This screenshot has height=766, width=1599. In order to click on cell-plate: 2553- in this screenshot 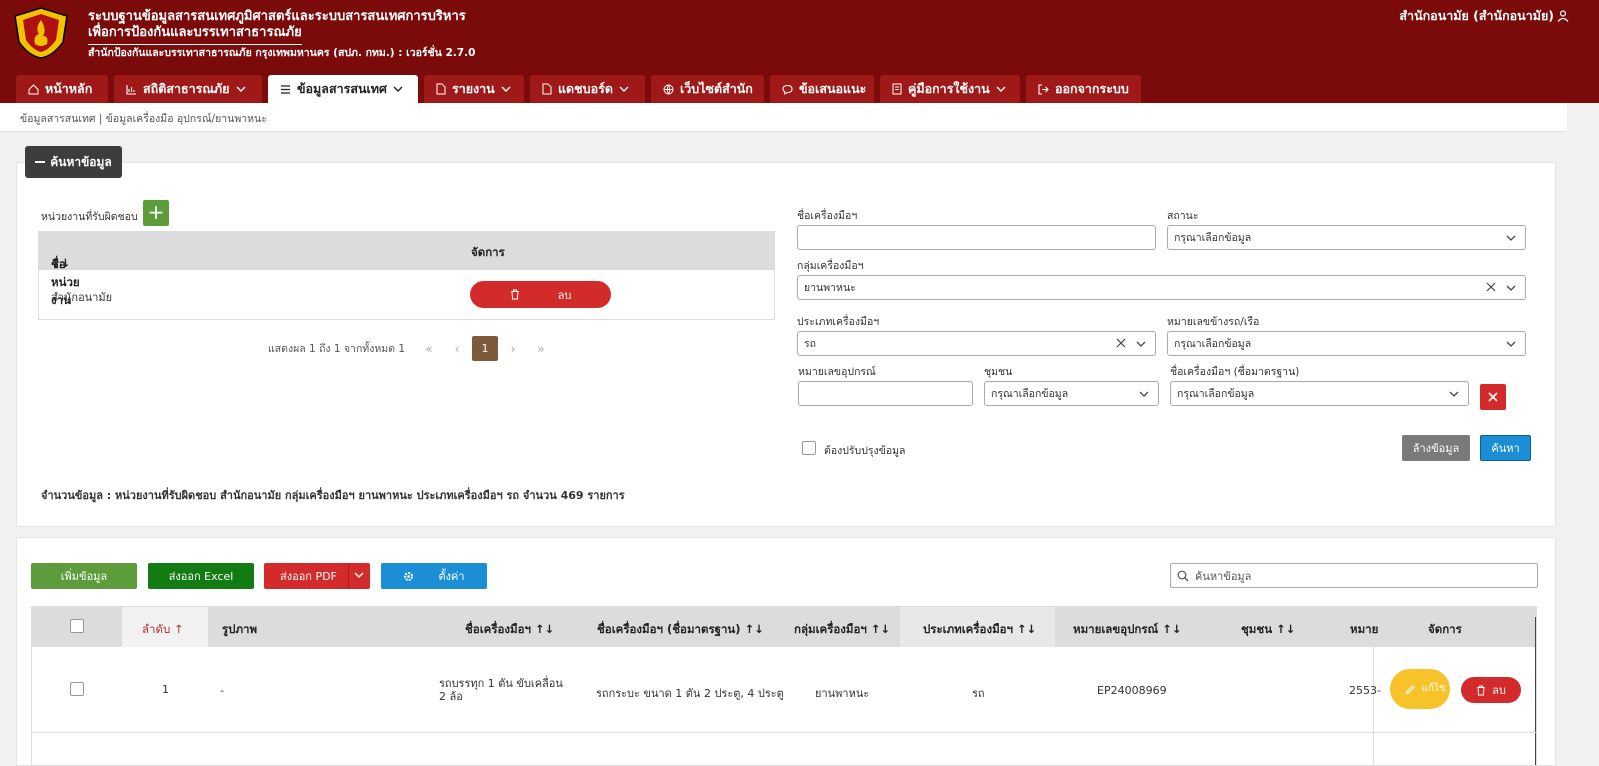, I will do `click(1365, 690)`.